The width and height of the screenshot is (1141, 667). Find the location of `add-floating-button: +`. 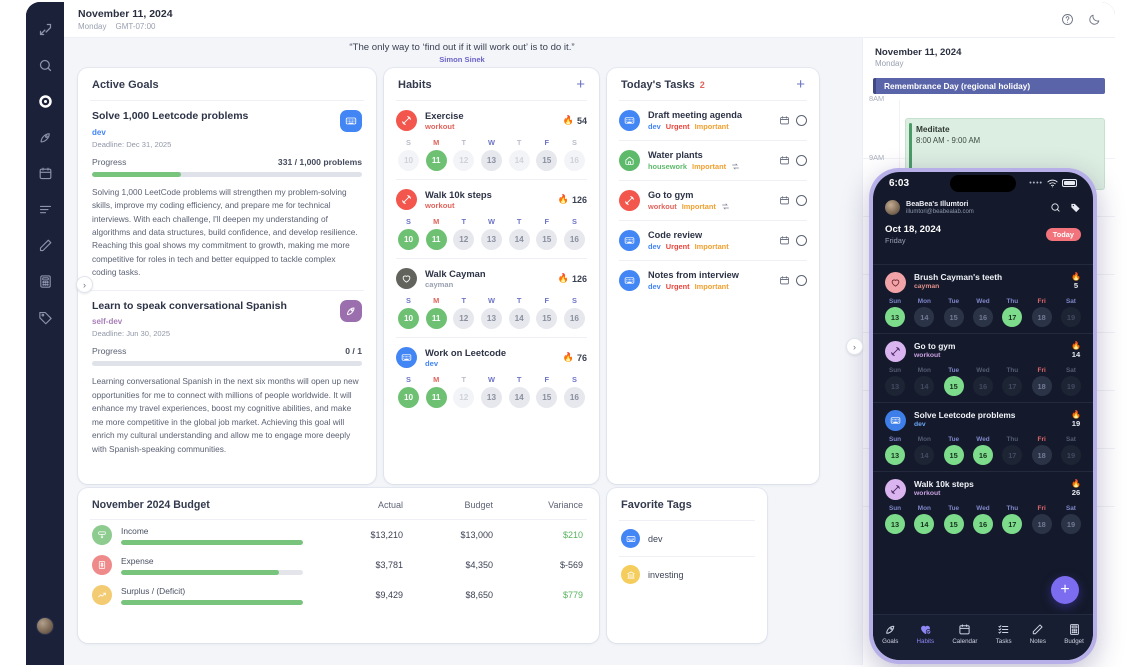

add-floating-button: + is located at coordinates (1065, 590).